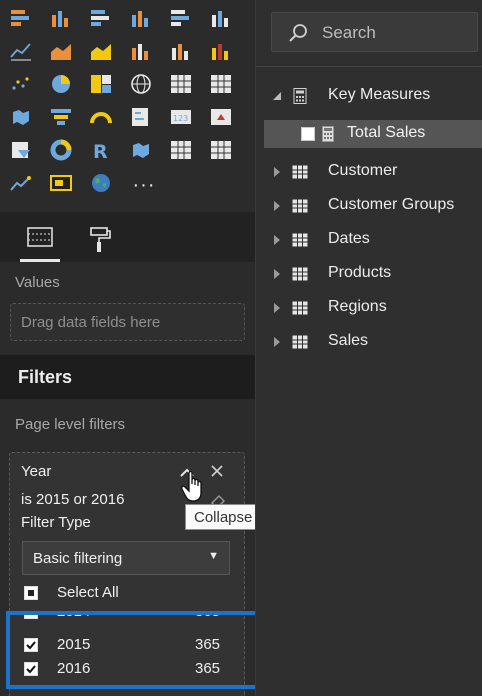 Image resolution: width=482 pixels, height=696 pixels. I want to click on line-chart-icon, so click(21, 51).